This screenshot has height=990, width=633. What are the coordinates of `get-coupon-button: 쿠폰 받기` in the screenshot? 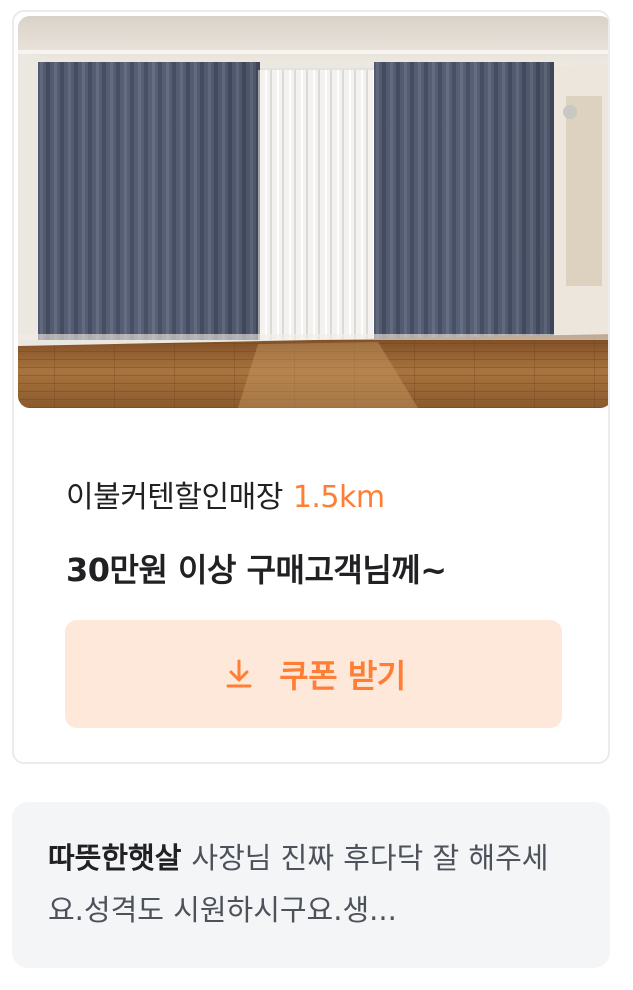 It's located at (313, 674).